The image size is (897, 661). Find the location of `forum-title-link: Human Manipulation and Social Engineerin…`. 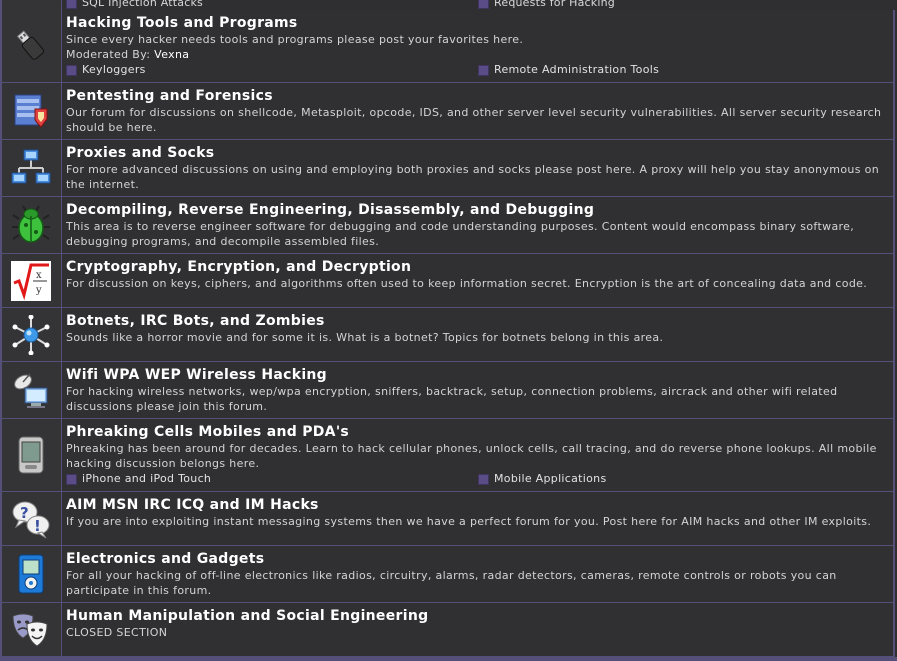

forum-title-link: Human Manipulation and Social Engineerin… is located at coordinates (477, 616).